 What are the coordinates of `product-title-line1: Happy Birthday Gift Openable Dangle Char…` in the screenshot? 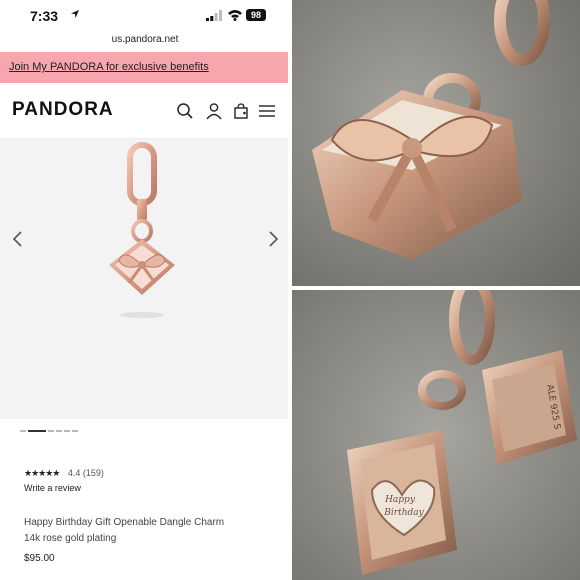 It's located at (124, 522).